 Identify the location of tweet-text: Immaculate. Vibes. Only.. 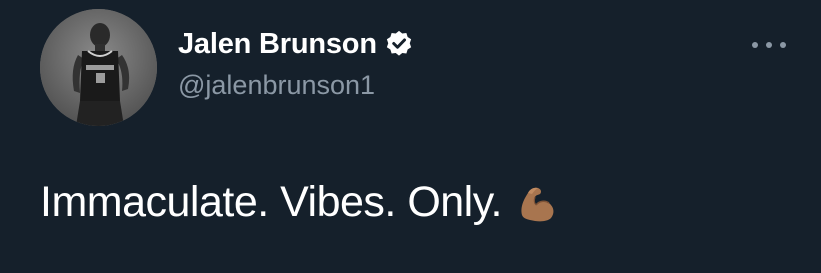
(300, 202).